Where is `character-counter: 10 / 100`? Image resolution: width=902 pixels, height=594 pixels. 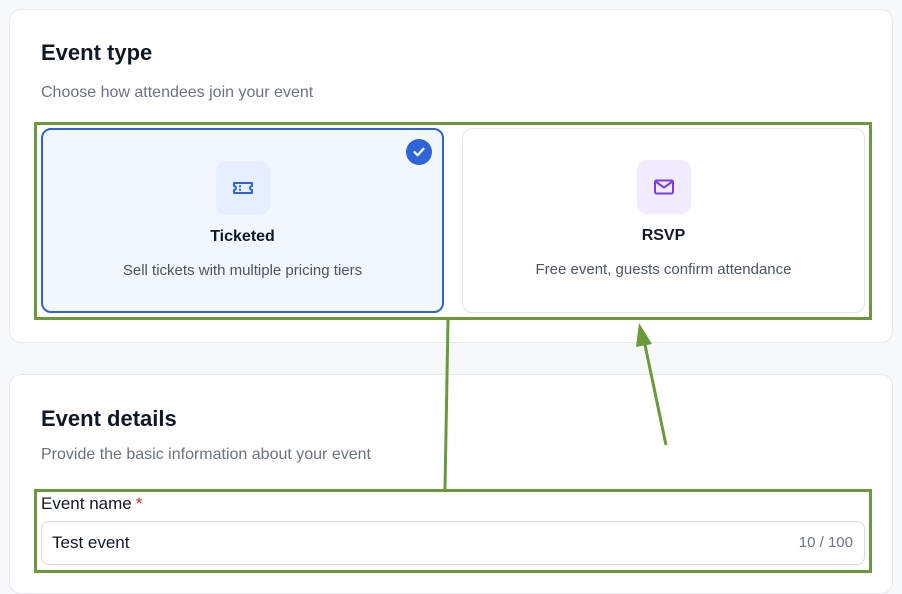 character-counter: 10 / 100 is located at coordinates (825, 542).